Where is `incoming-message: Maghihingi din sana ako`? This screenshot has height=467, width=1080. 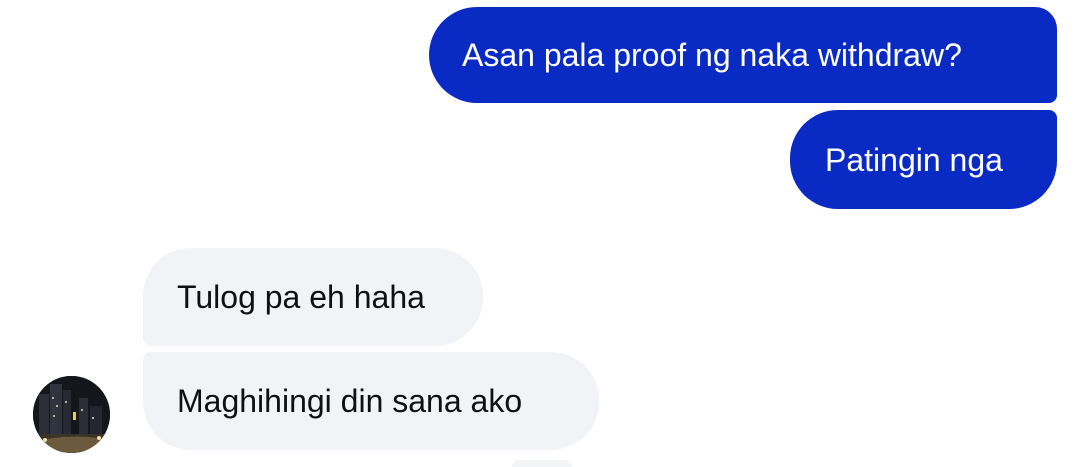
incoming-message: Maghihingi din sana ako is located at coordinates (371, 401).